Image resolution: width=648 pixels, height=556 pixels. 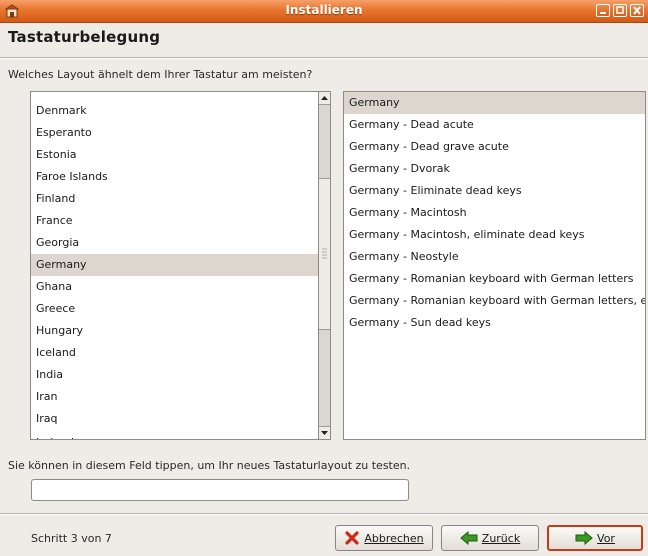 What do you see at coordinates (174, 309) in the screenshot?
I see `list-item: Greece` at bounding box center [174, 309].